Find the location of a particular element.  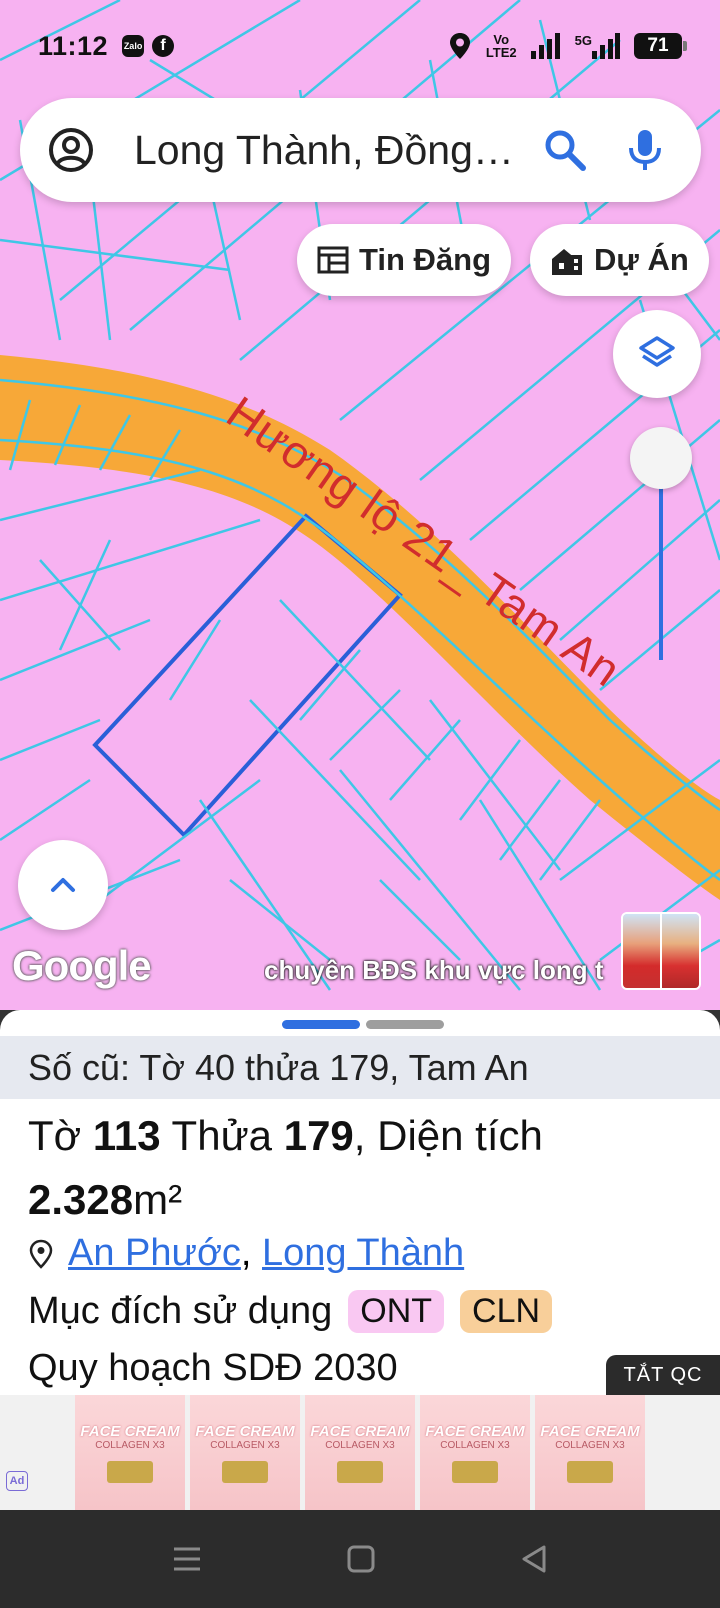

location-icon is located at coordinates (459, 46).